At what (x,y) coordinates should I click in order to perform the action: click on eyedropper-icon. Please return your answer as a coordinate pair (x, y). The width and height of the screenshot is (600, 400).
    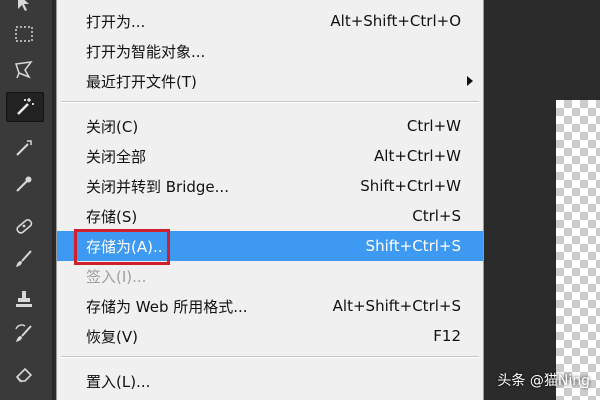
    Looking at the image, I should click on (24, 184).